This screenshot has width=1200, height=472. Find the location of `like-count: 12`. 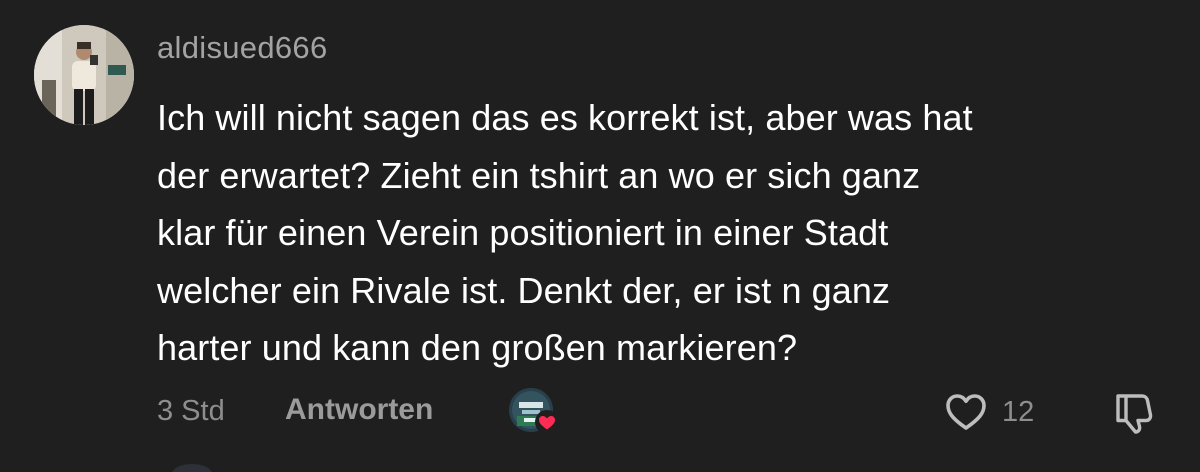

like-count: 12 is located at coordinates (1018, 412).